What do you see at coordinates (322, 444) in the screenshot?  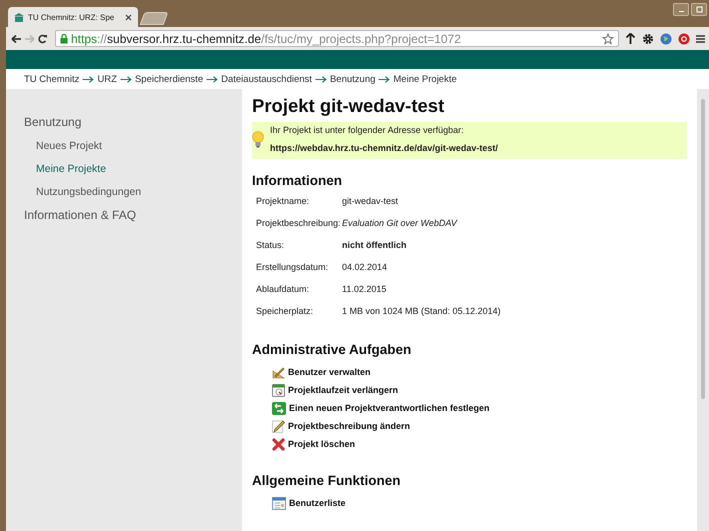 I see `action-link: Projekt löschen` at bounding box center [322, 444].